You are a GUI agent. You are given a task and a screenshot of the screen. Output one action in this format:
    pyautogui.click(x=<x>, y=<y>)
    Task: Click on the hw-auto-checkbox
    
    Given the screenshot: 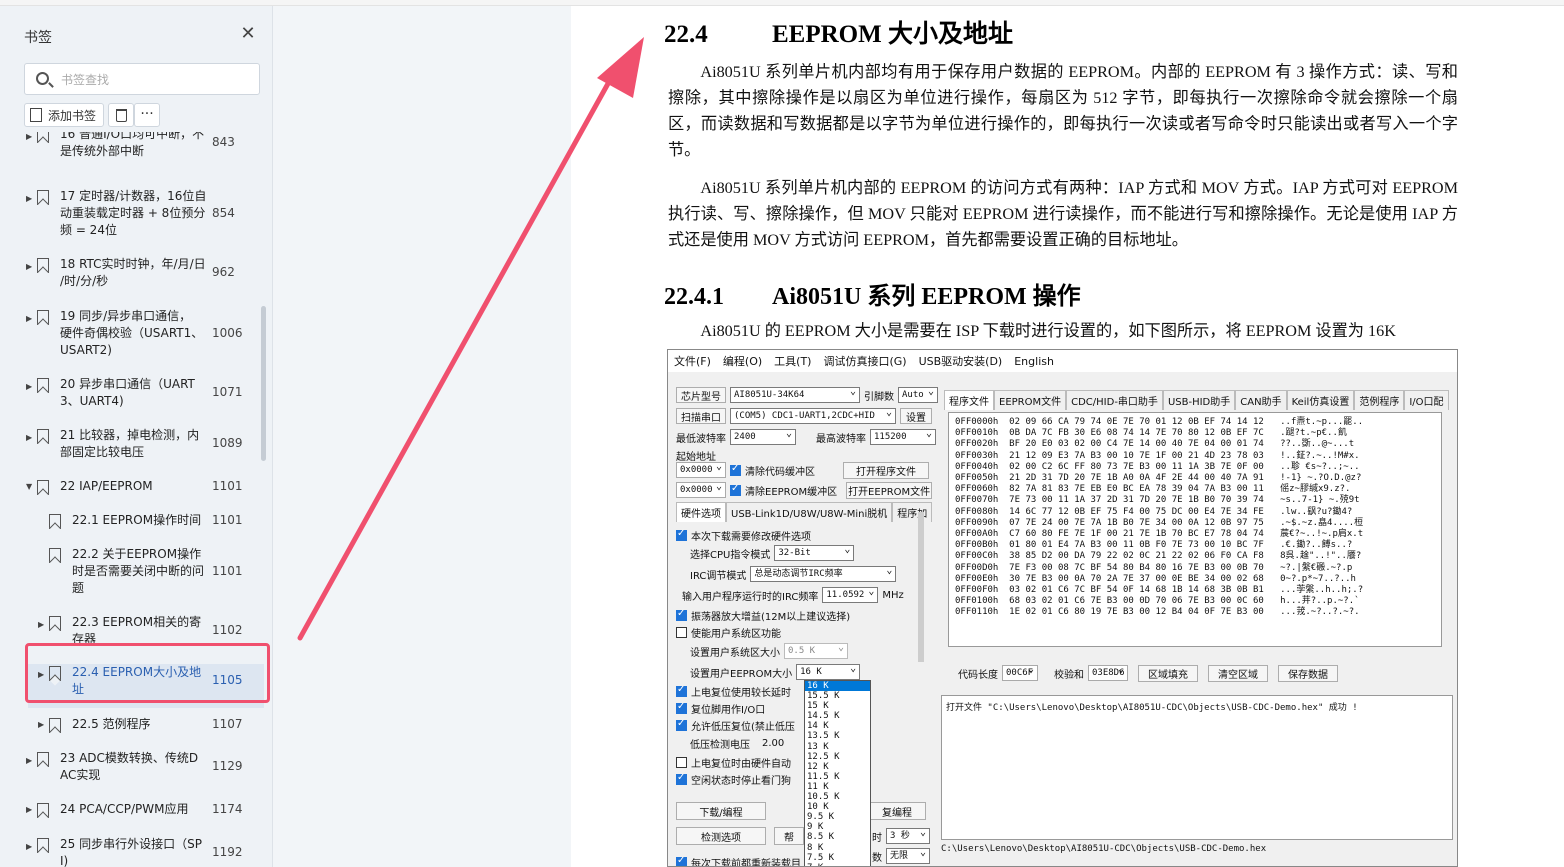 What is the action you would take?
    pyautogui.click(x=681, y=762)
    